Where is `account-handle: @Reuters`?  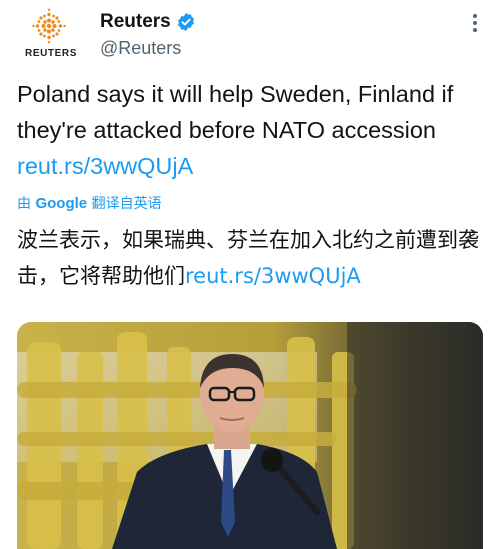 account-handle: @Reuters is located at coordinates (140, 48).